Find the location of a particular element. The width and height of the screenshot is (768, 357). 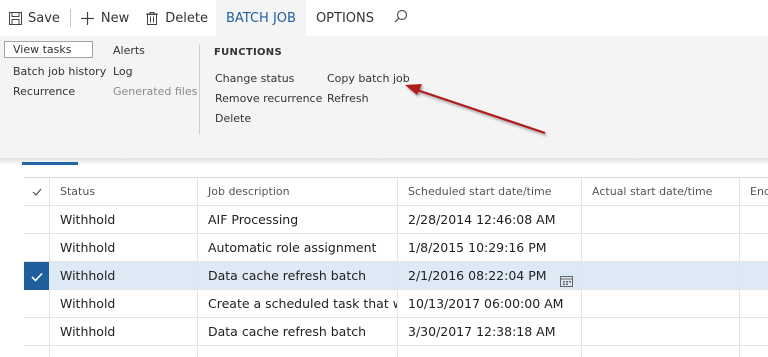

ribbon-shadow is located at coordinates (384, 162).